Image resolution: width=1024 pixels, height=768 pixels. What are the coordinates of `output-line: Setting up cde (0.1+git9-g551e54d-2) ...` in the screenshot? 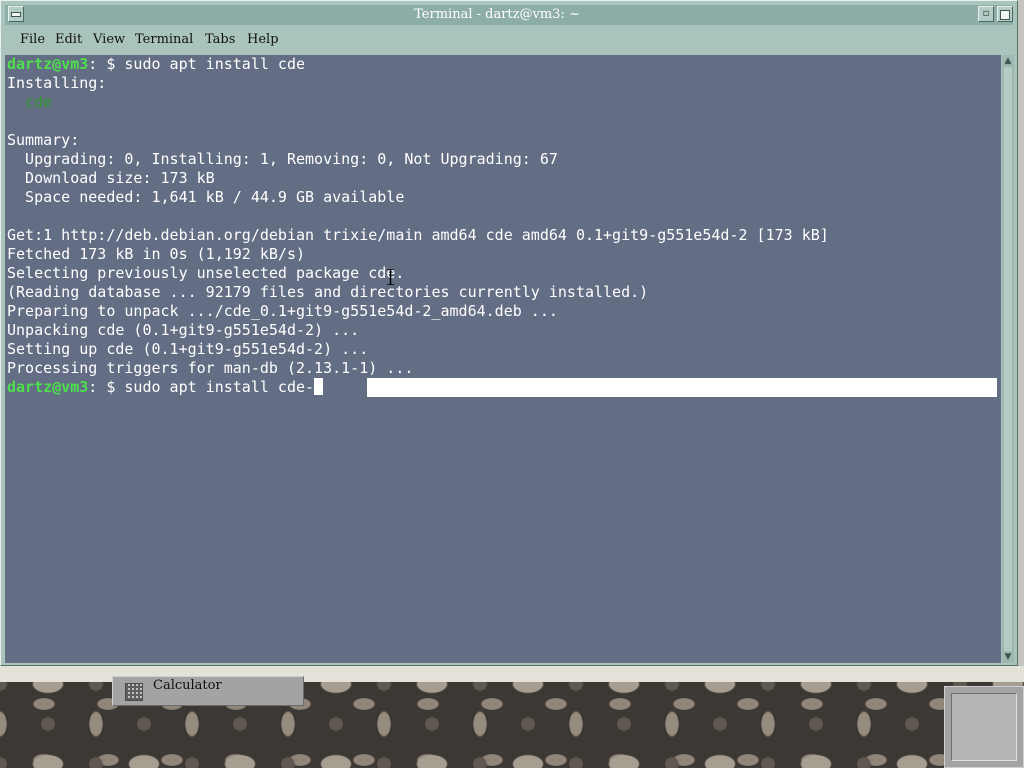 It's located at (188, 349).